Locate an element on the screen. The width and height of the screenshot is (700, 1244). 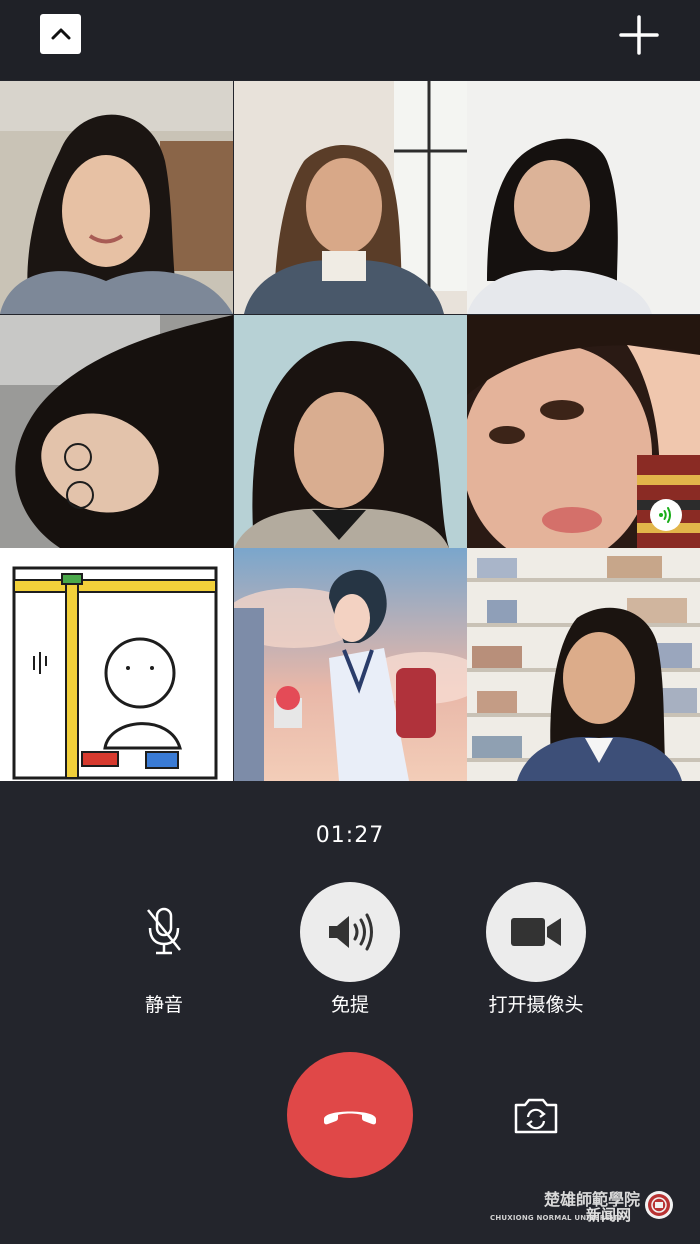
speaker-control: 免提 is located at coordinates (350, 949).